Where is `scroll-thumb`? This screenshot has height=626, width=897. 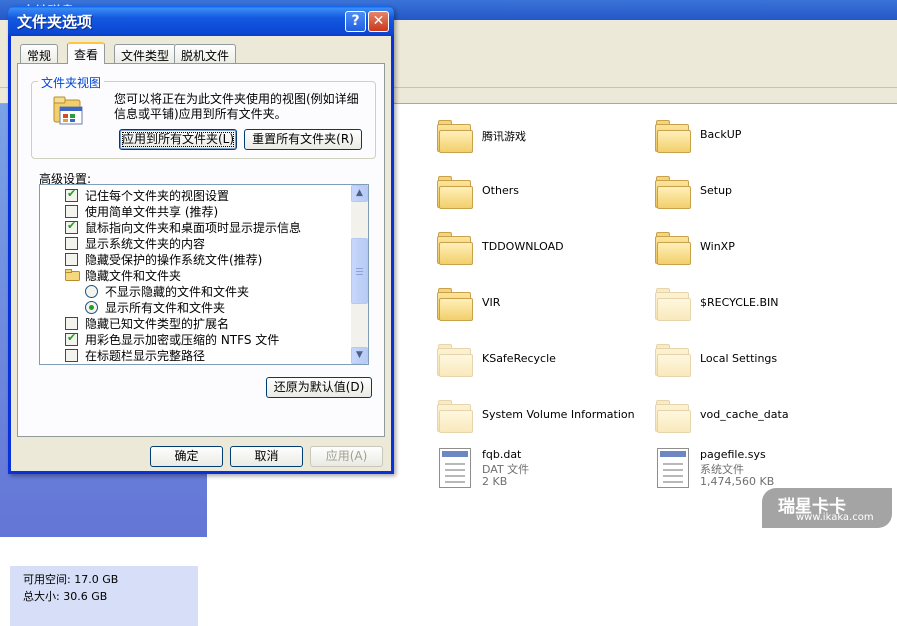
scroll-thumb is located at coordinates (359, 271).